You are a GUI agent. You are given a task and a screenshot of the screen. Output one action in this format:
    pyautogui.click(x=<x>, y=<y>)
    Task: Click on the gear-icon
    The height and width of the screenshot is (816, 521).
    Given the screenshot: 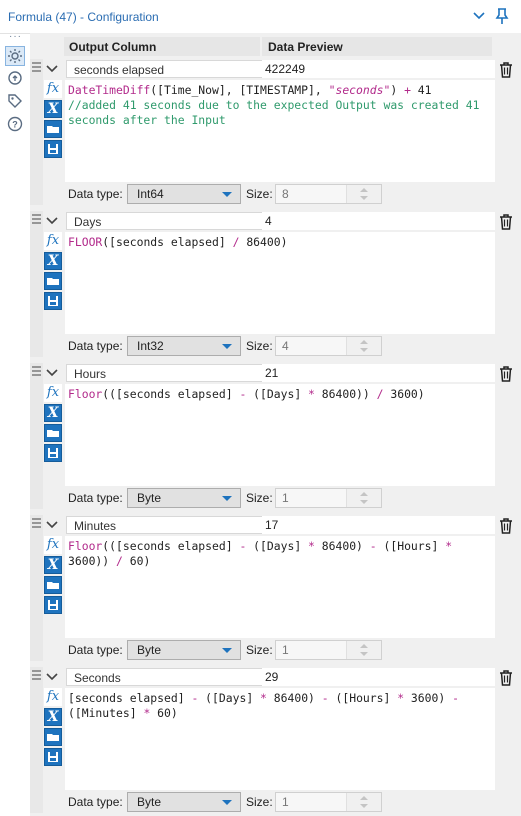 What is the action you would take?
    pyautogui.click(x=15, y=56)
    